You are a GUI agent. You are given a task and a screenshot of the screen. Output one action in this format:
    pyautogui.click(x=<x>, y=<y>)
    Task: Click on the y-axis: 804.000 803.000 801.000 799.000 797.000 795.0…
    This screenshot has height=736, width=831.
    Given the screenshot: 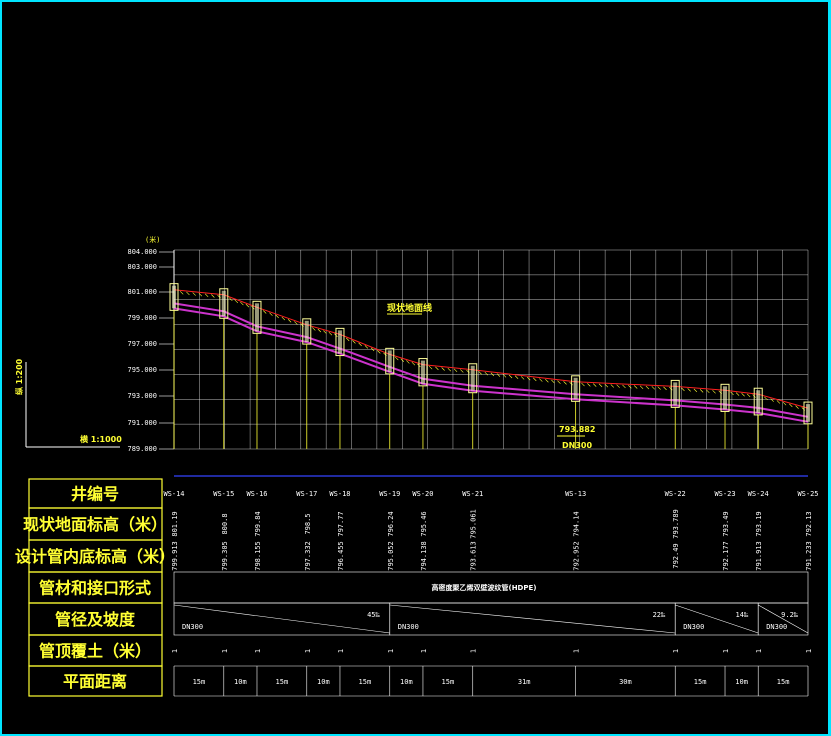 What is the action you would take?
    pyautogui.click(x=151, y=350)
    